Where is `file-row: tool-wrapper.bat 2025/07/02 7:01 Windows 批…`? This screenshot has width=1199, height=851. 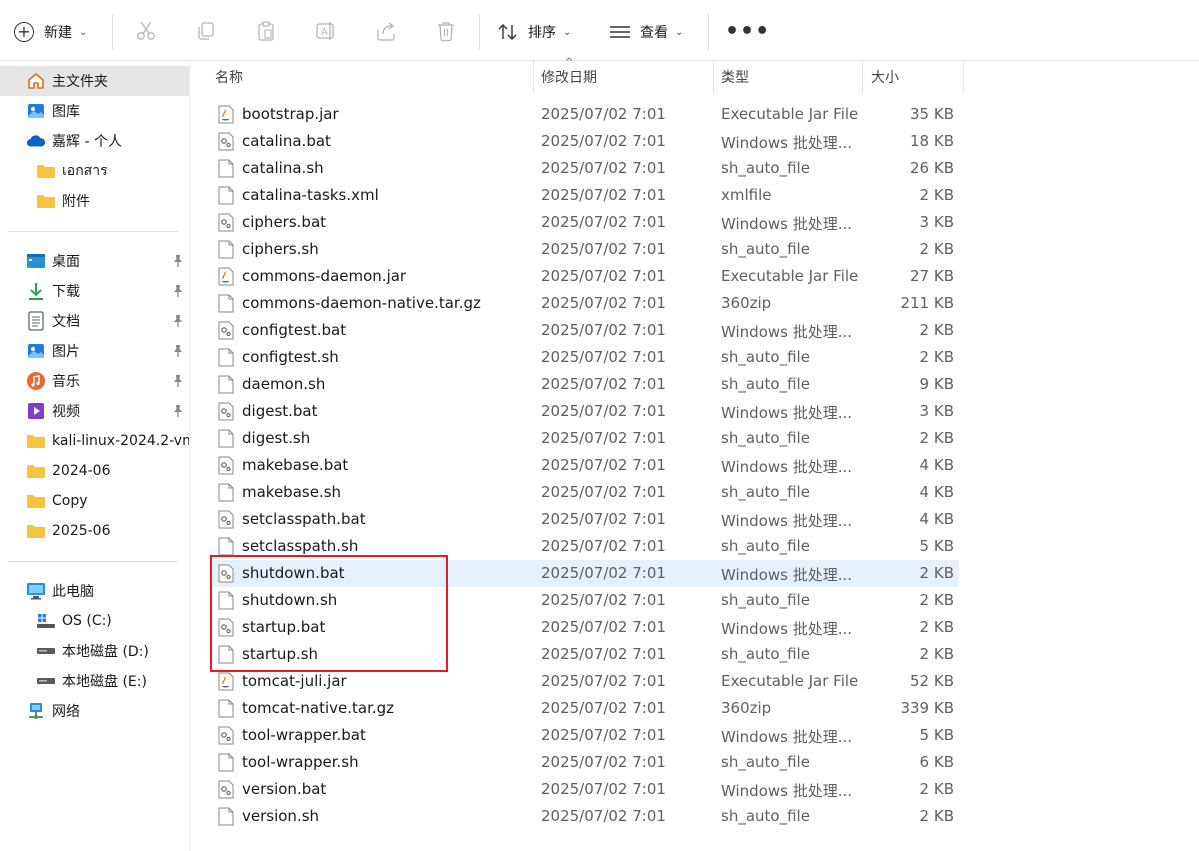
file-row: tool-wrapper.bat 2025/07/02 7:01 Windows 批… is located at coordinates (585, 735).